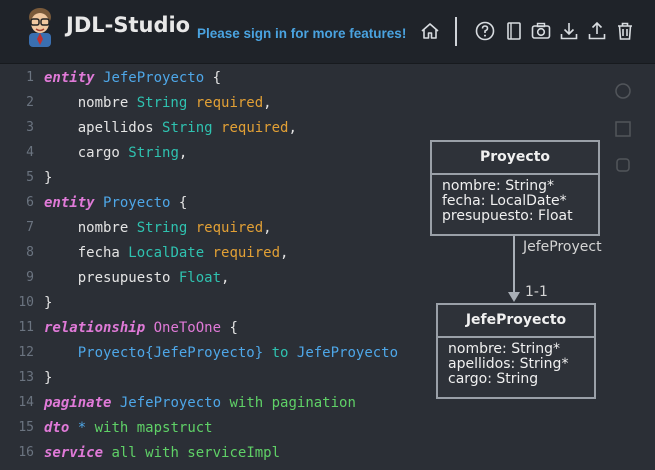 This screenshot has height=470, width=655. Describe the element at coordinates (215, 182) in the screenshot. I see `code-line: 5}` at that location.